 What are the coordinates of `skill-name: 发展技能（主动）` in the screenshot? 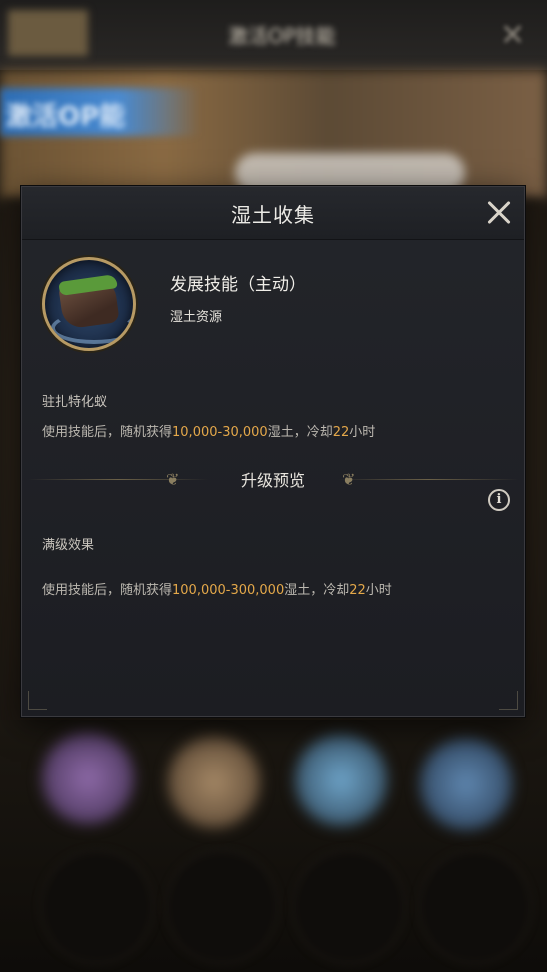 It's located at (238, 285).